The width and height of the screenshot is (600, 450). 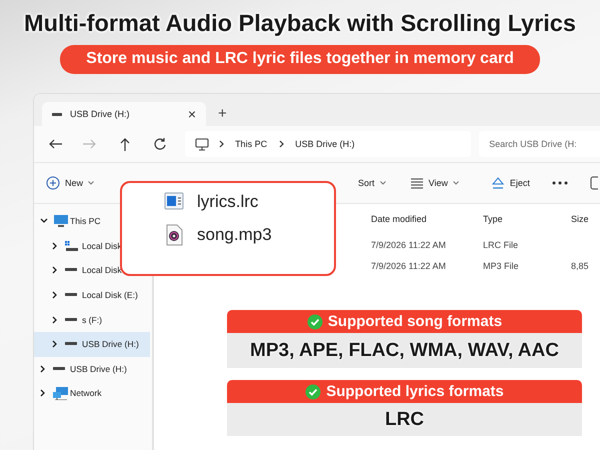 I want to click on sidebar-item: s (F:), so click(x=76, y=319).